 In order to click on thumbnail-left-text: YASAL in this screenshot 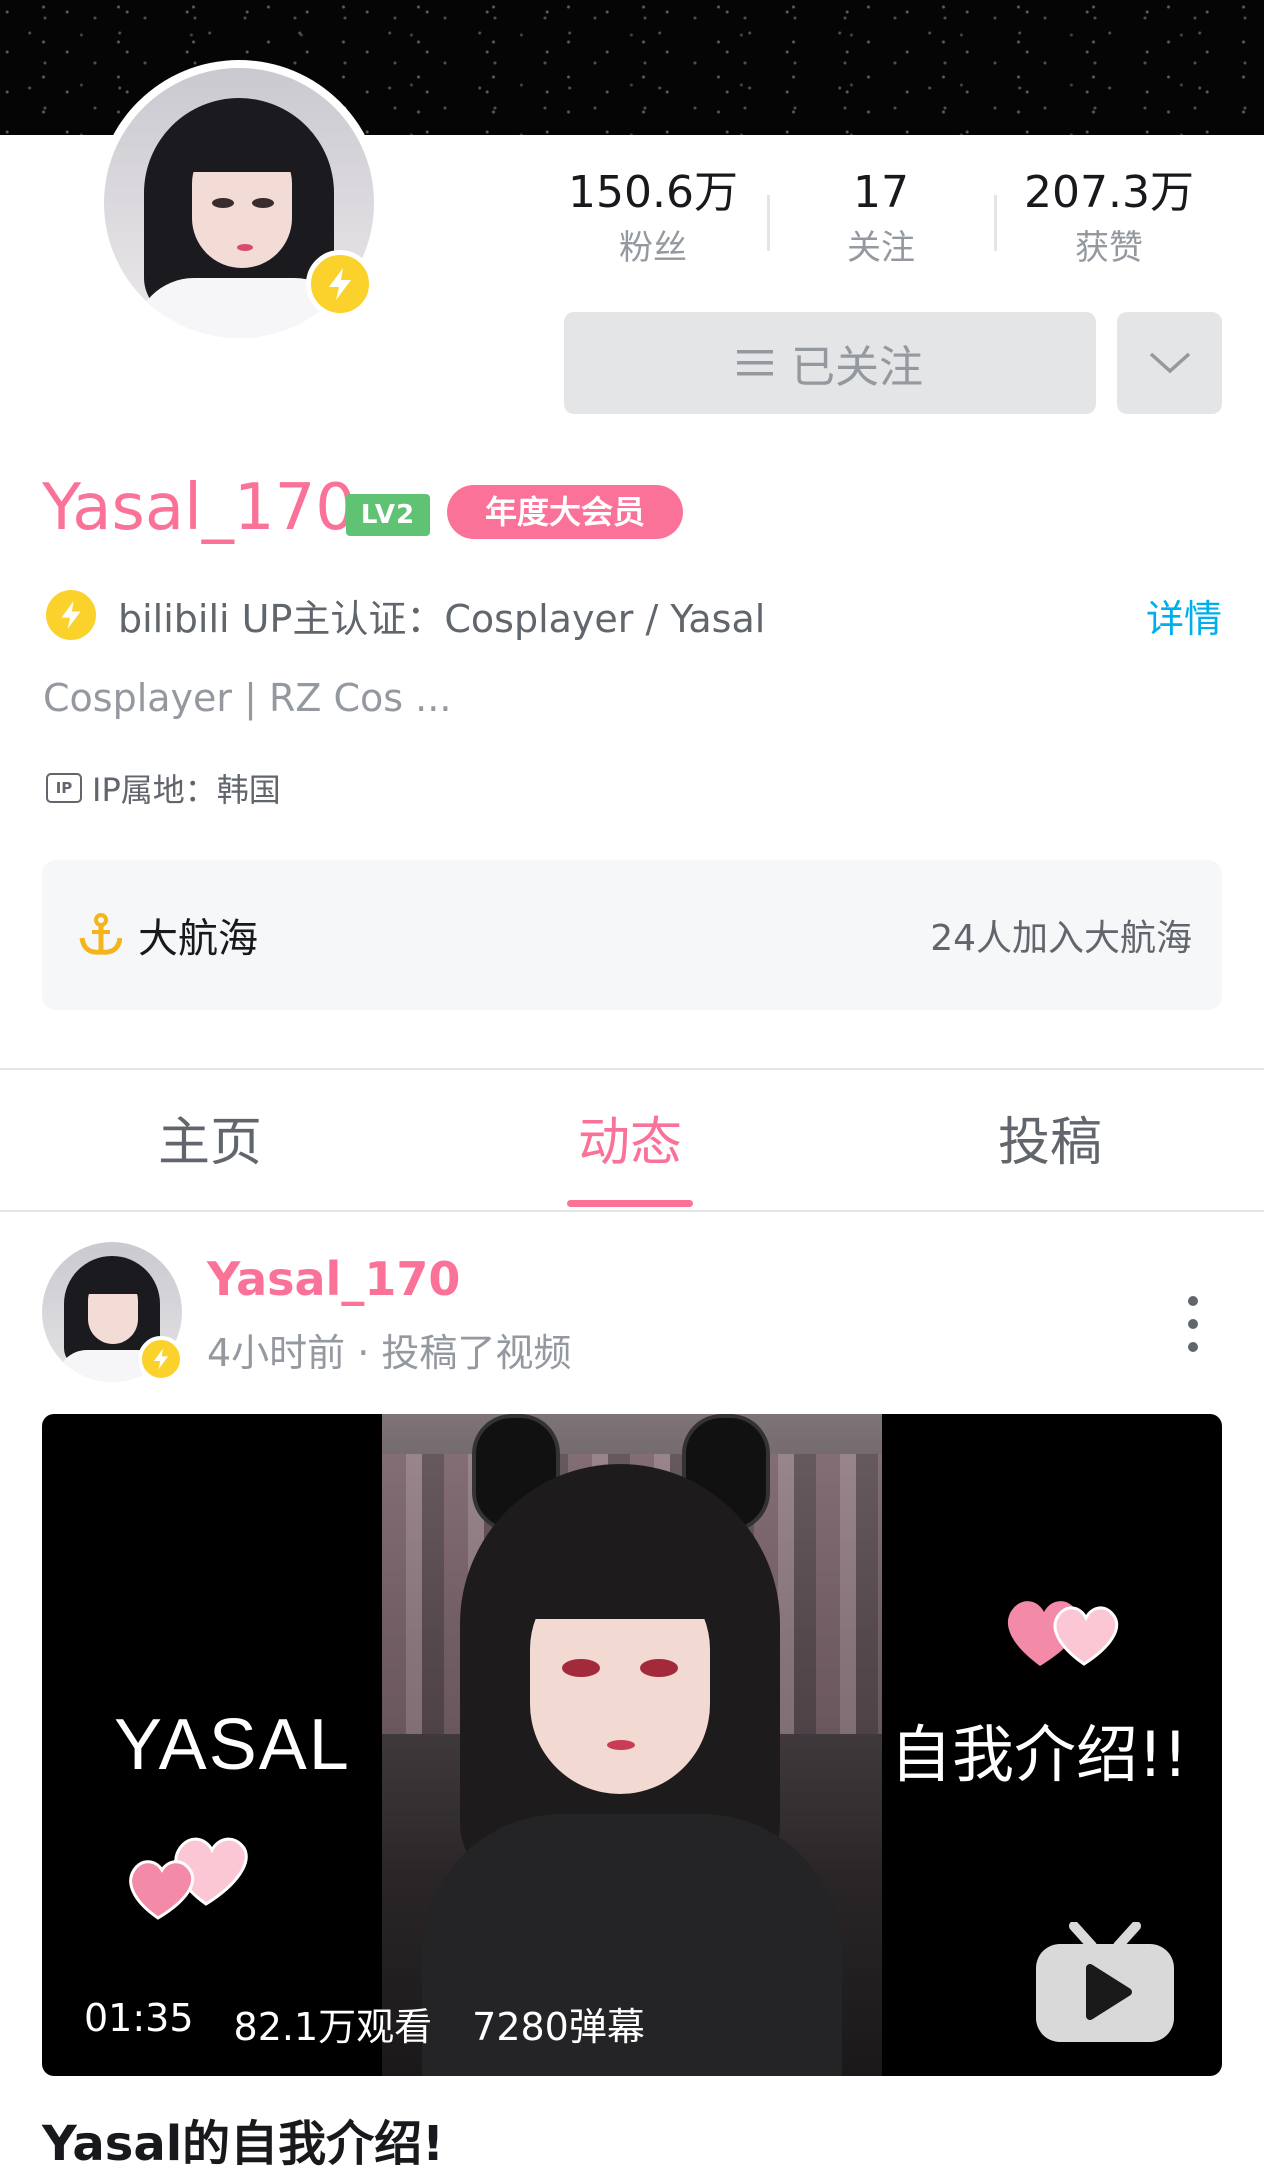, I will do `click(232, 1745)`.